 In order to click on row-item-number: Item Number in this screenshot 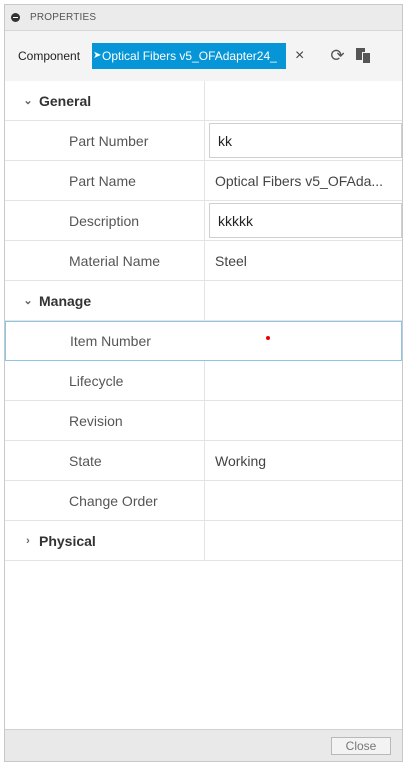, I will do `click(203, 341)`.